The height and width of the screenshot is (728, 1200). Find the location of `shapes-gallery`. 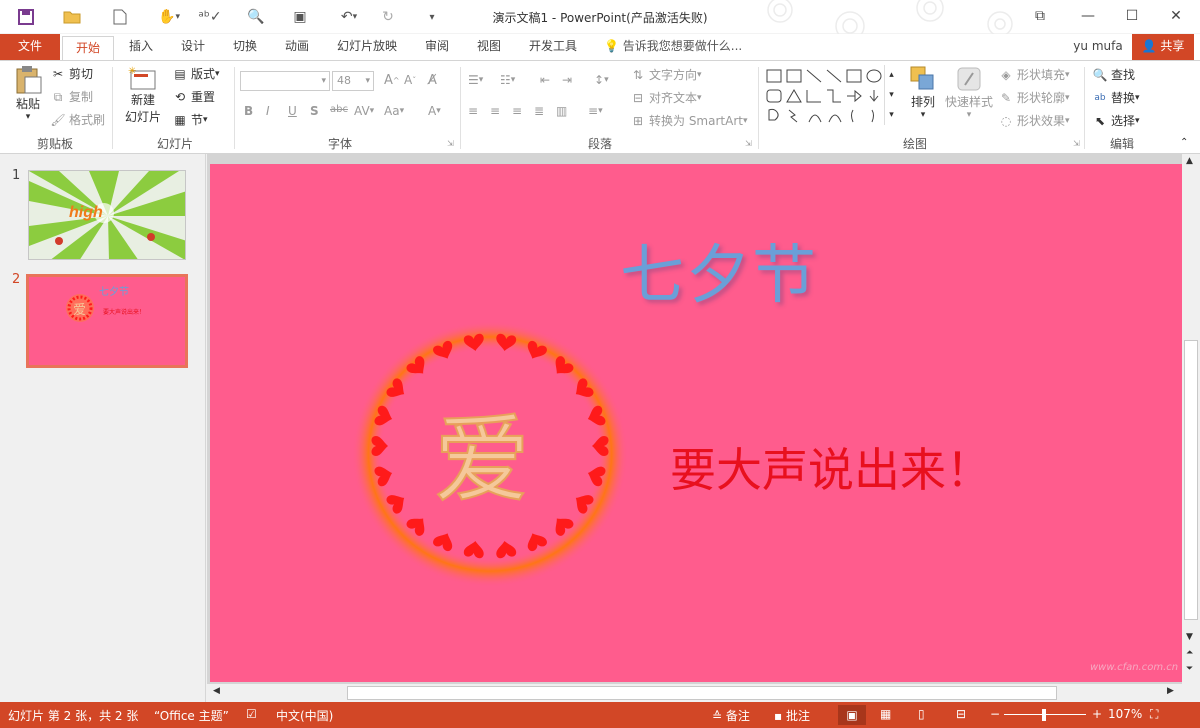

shapes-gallery is located at coordinates (824, 97).